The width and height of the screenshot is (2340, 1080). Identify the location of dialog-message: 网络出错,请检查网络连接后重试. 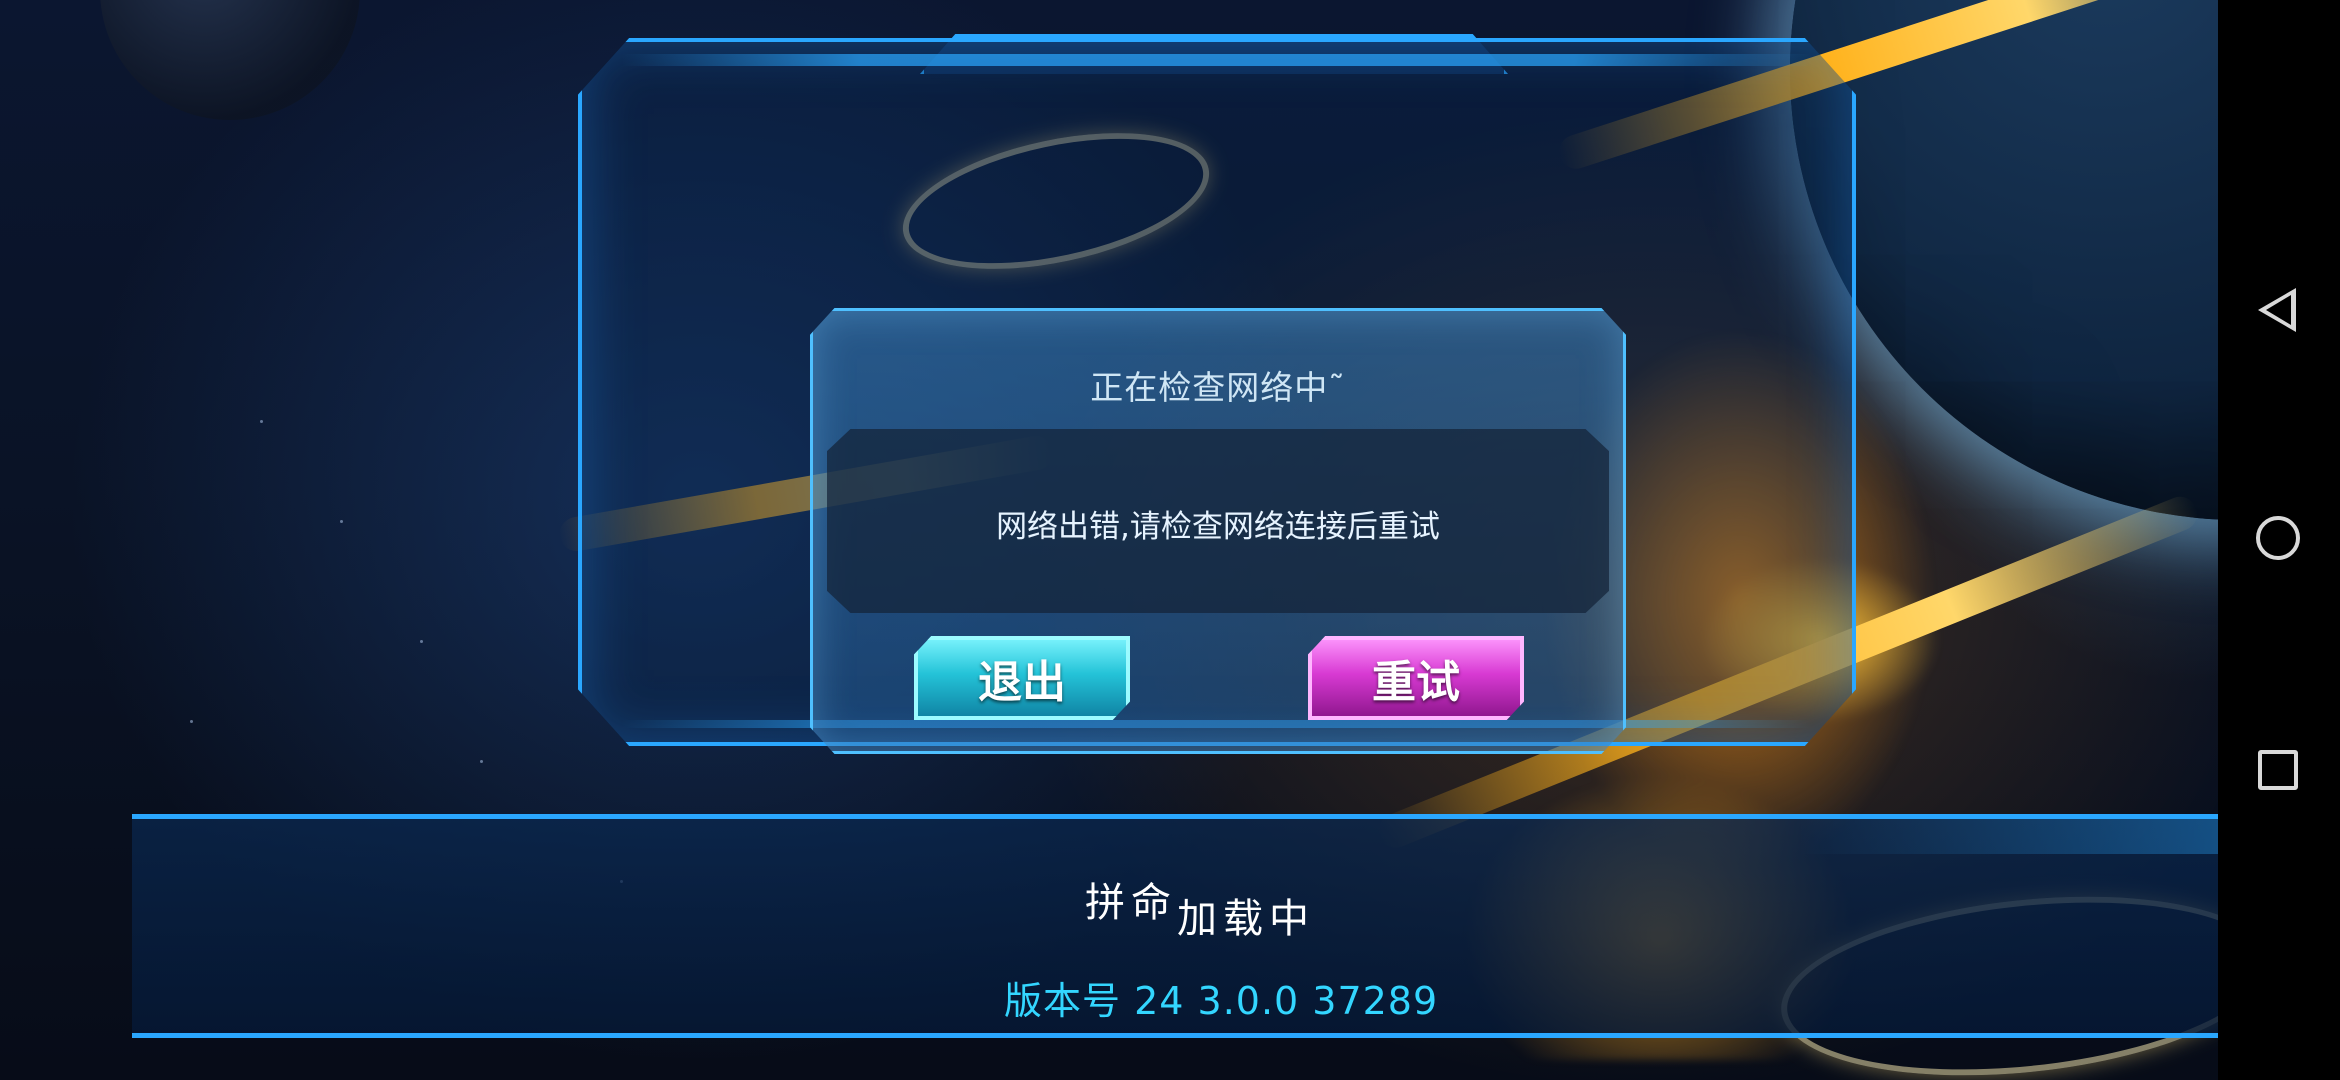
(1218, 527).